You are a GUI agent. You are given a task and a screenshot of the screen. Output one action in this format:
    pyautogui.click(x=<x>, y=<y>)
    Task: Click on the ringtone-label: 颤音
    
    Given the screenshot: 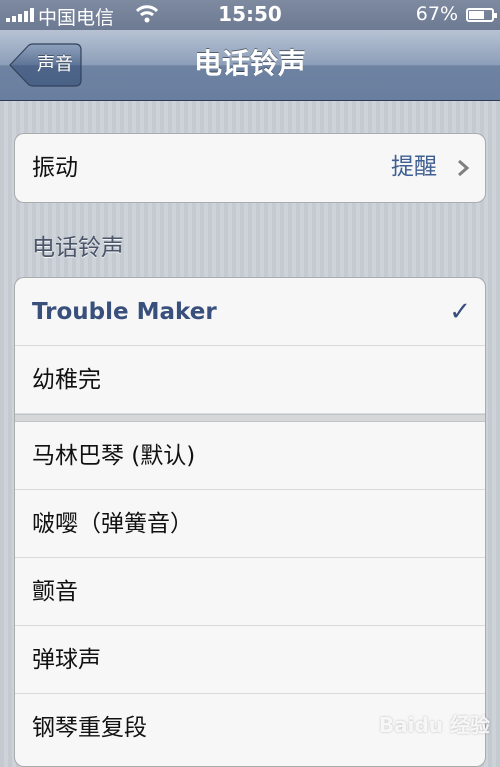 What is the action you would take?
    pyautogui.click(x=55, y=592)
    